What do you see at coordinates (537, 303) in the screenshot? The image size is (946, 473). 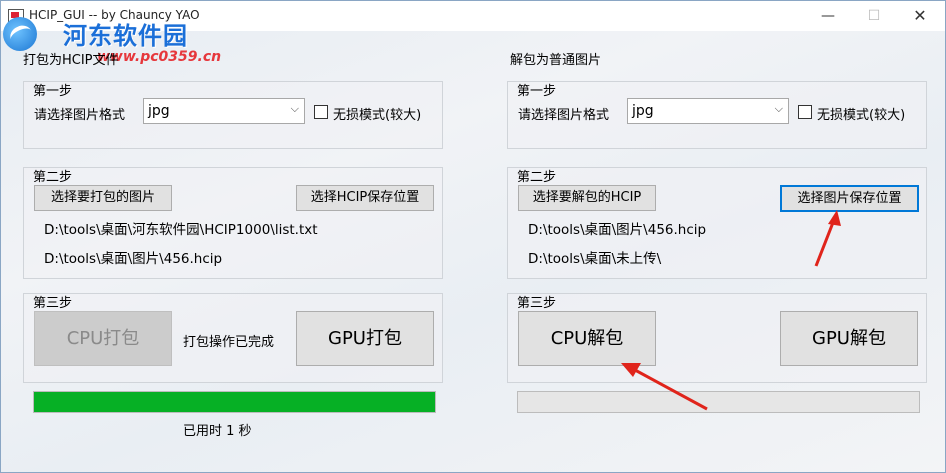 I see `unpack-step3-title: 第三步` at bounding box center [537, 303].